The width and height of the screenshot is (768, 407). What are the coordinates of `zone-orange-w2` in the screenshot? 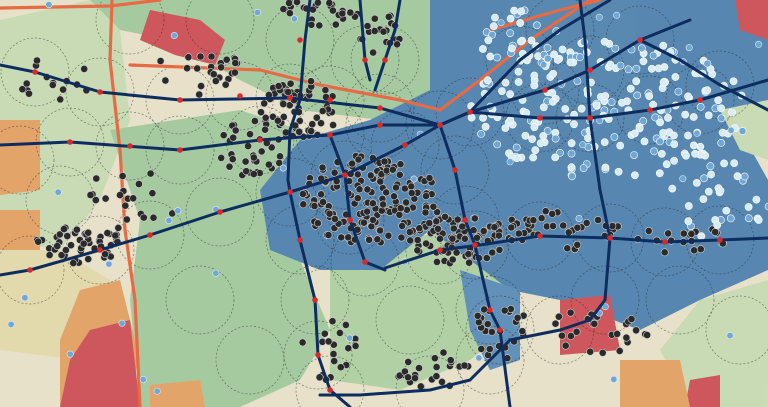 It's located at (20, 230).